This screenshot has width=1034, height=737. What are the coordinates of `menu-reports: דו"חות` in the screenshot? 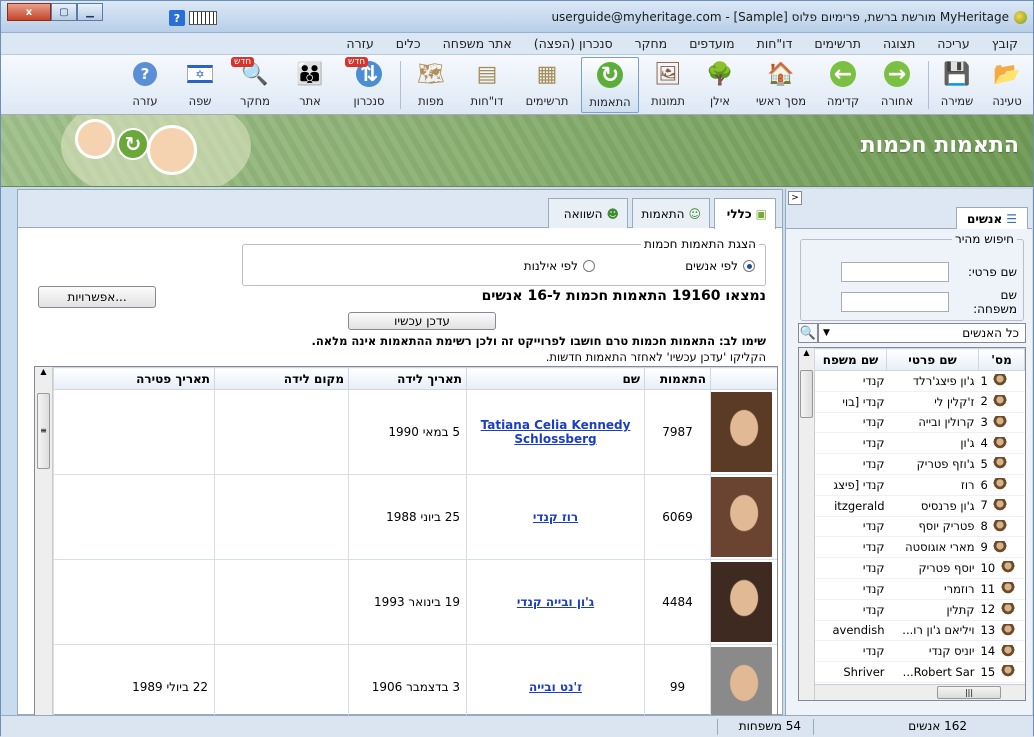 It's located at (775, 43).